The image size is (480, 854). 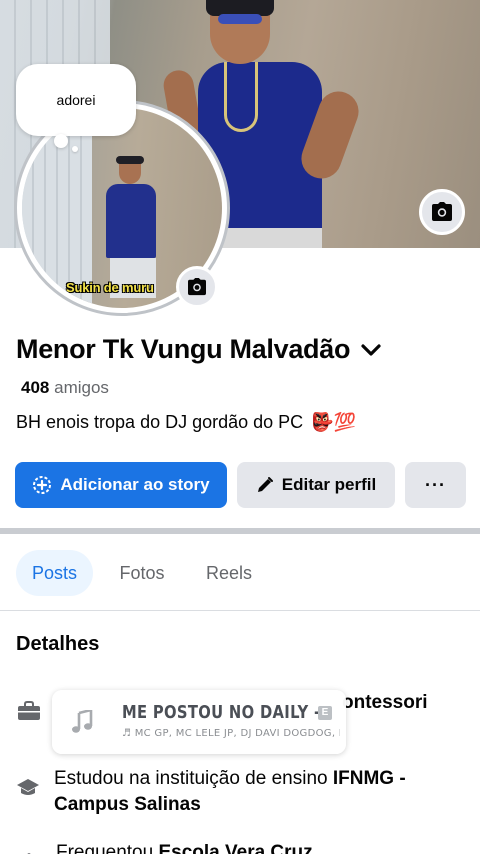 I want to click on detail-attended-place: Escola Vera Cruz, so click(x=235, y=848).